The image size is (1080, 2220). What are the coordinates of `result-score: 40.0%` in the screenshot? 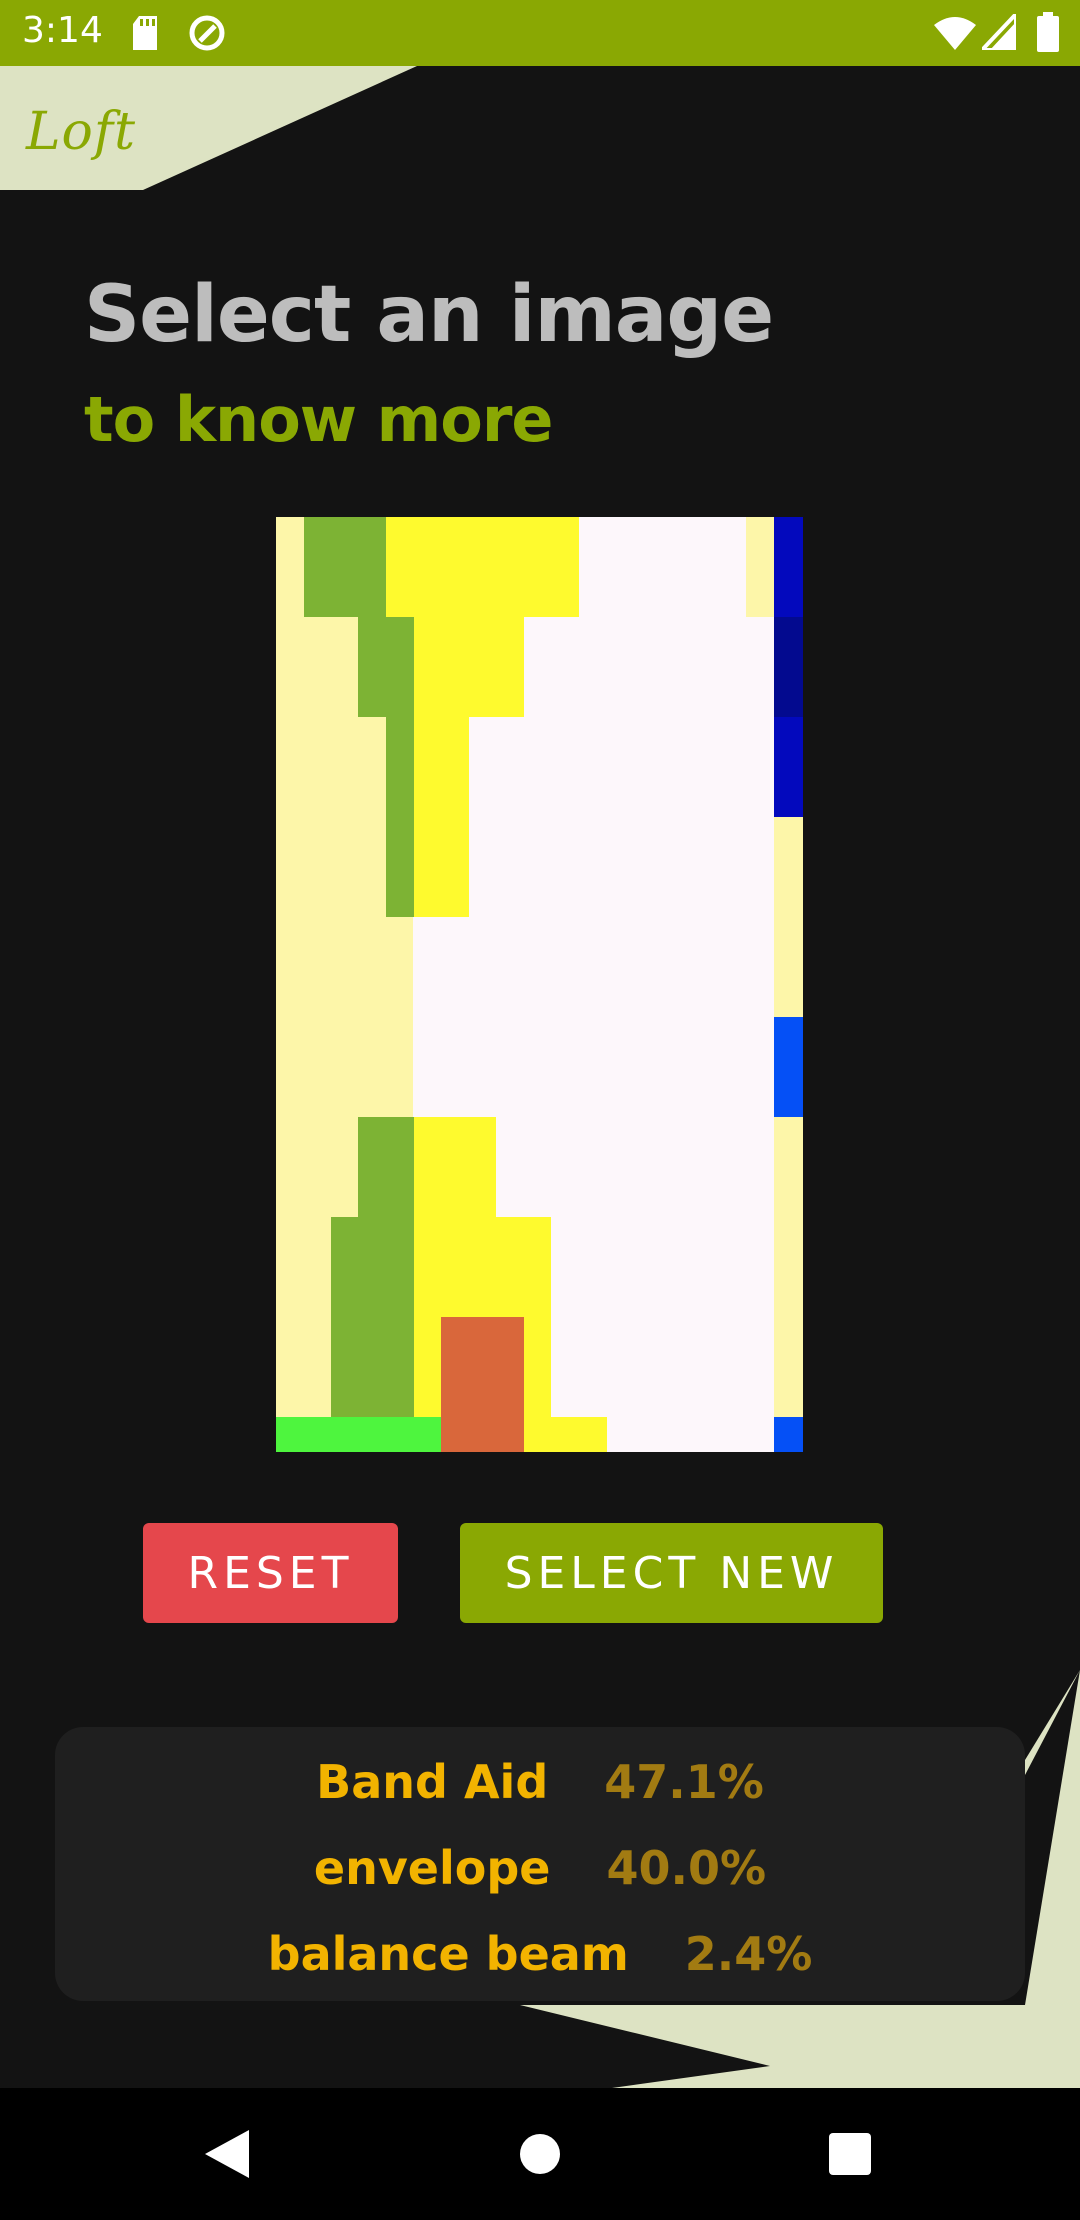 It's located at (686, 1868).